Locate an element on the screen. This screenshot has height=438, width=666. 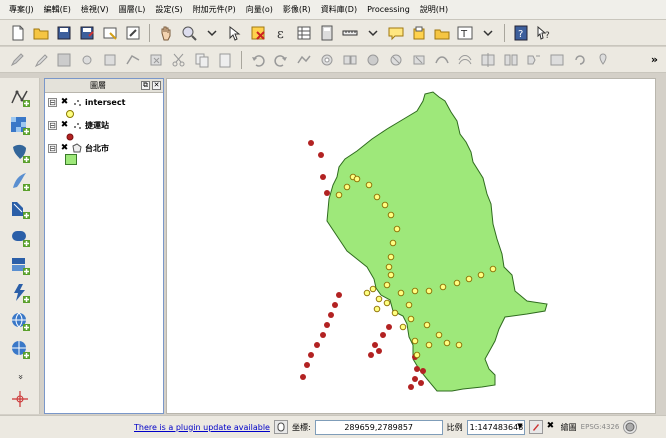
add-wcs-layer-button is located at coordinates (20, 293).